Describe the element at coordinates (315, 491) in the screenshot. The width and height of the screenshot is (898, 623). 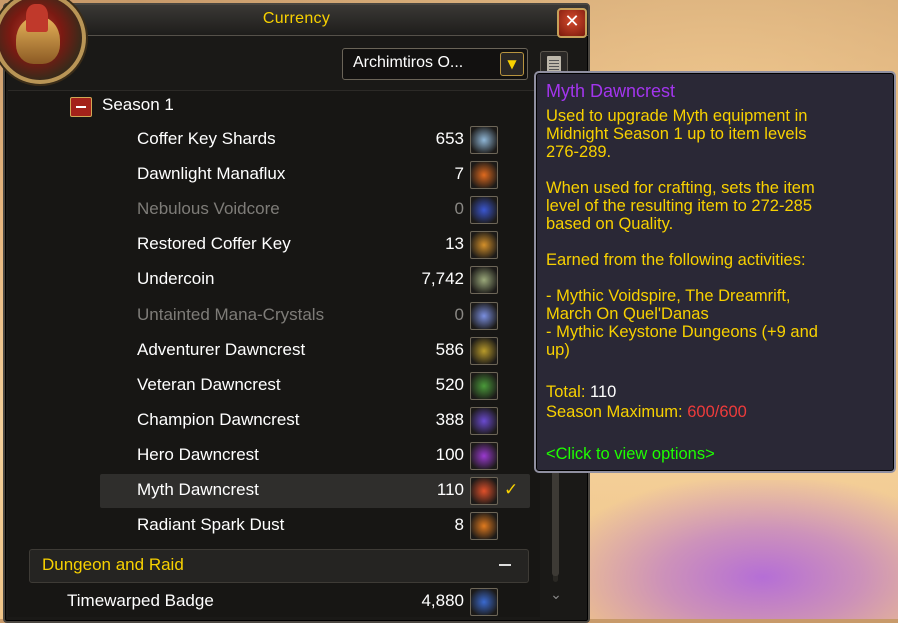
I see `currency-row: Myth Dawncrest 110 ✓` at that location.